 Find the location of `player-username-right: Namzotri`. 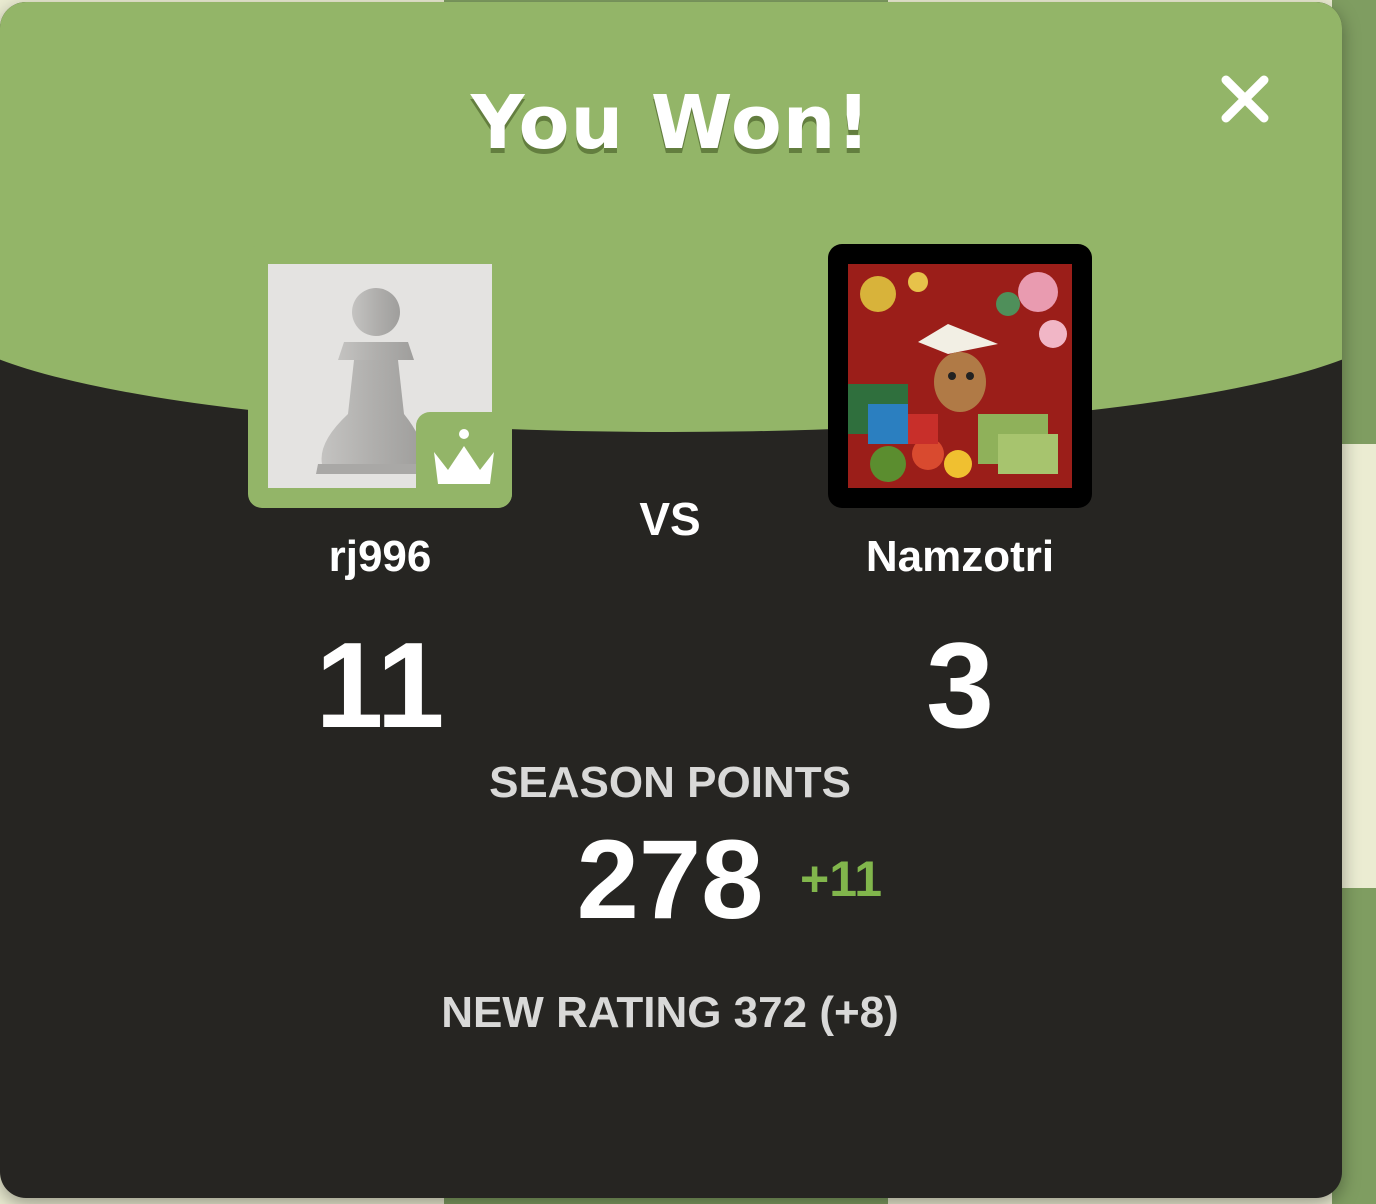

player-username-right: Namzotri is located at coordinates (960, 557).